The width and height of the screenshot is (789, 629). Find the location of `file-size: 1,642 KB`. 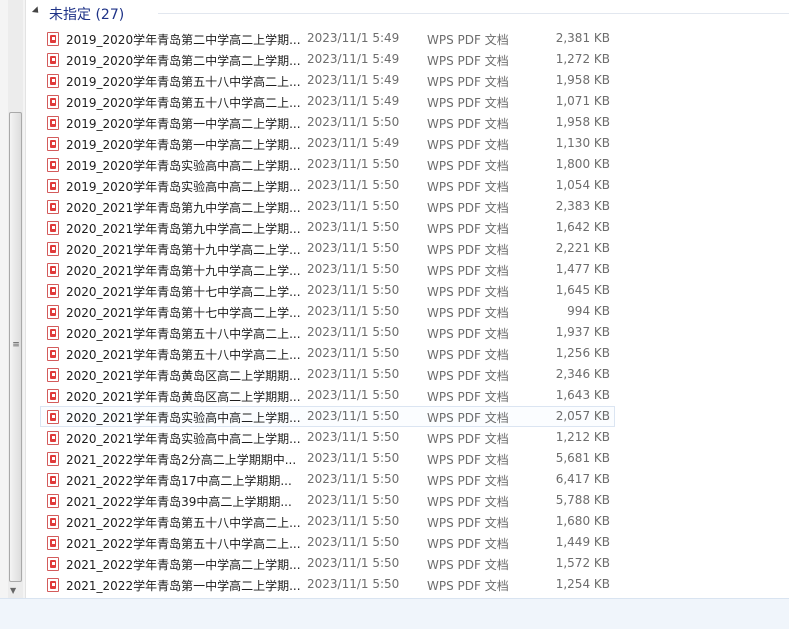

file-size: 1,642 KB is located at coordinates (582, 227).